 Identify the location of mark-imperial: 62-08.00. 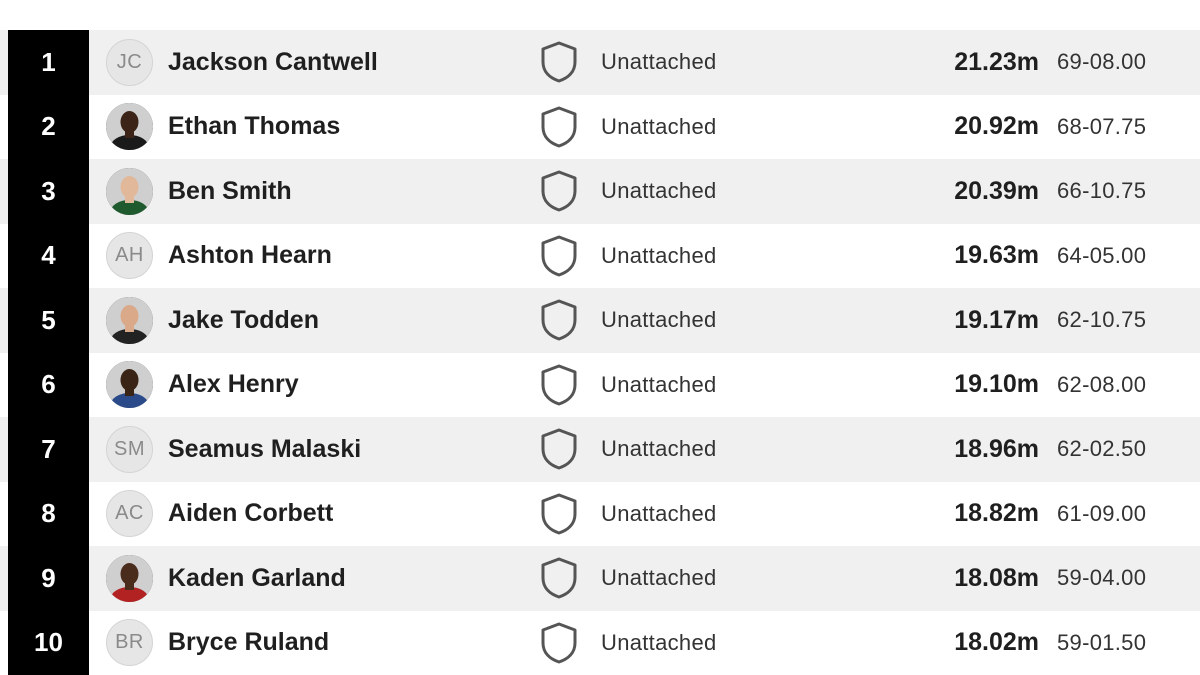
(1101, 385).